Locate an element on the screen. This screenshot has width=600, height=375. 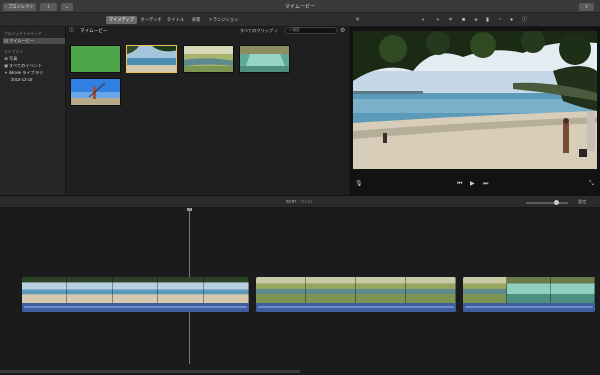
settings-button: 設定 is located at coordinates (582, 202).